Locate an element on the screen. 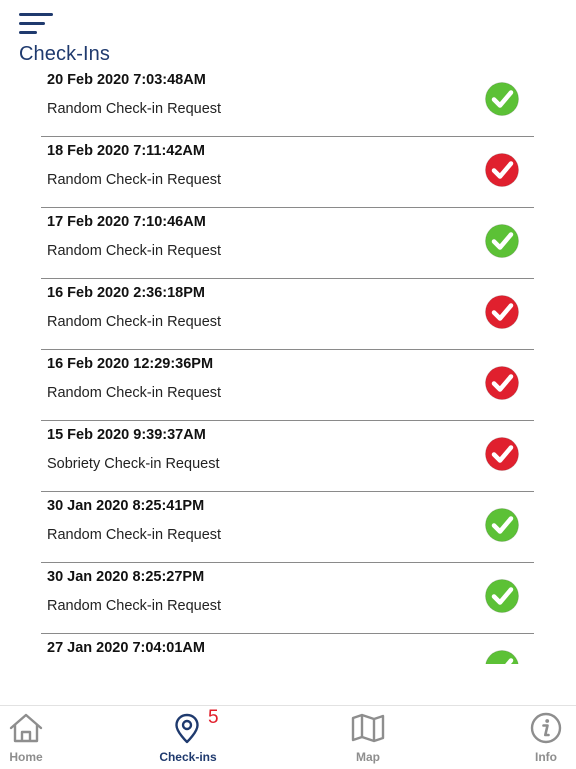 Image resolution: width=576 pixels, height=769 pixels. menu-button is located at coordinates (37, 23).